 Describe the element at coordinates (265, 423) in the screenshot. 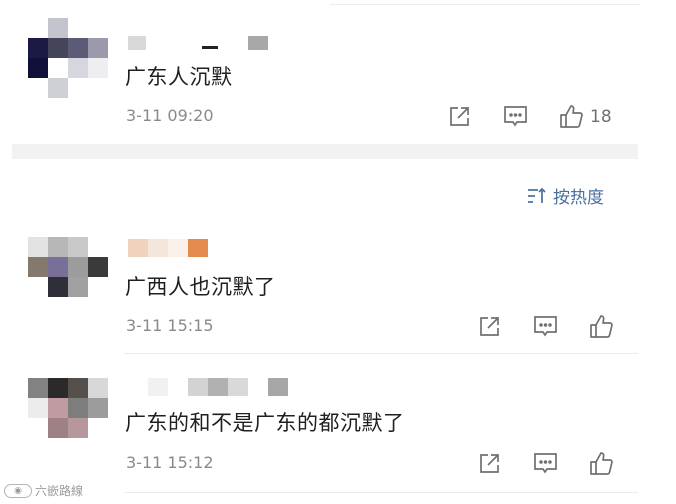

I see `comment-text: 广东的和不是广东的都沉默了` at that location.